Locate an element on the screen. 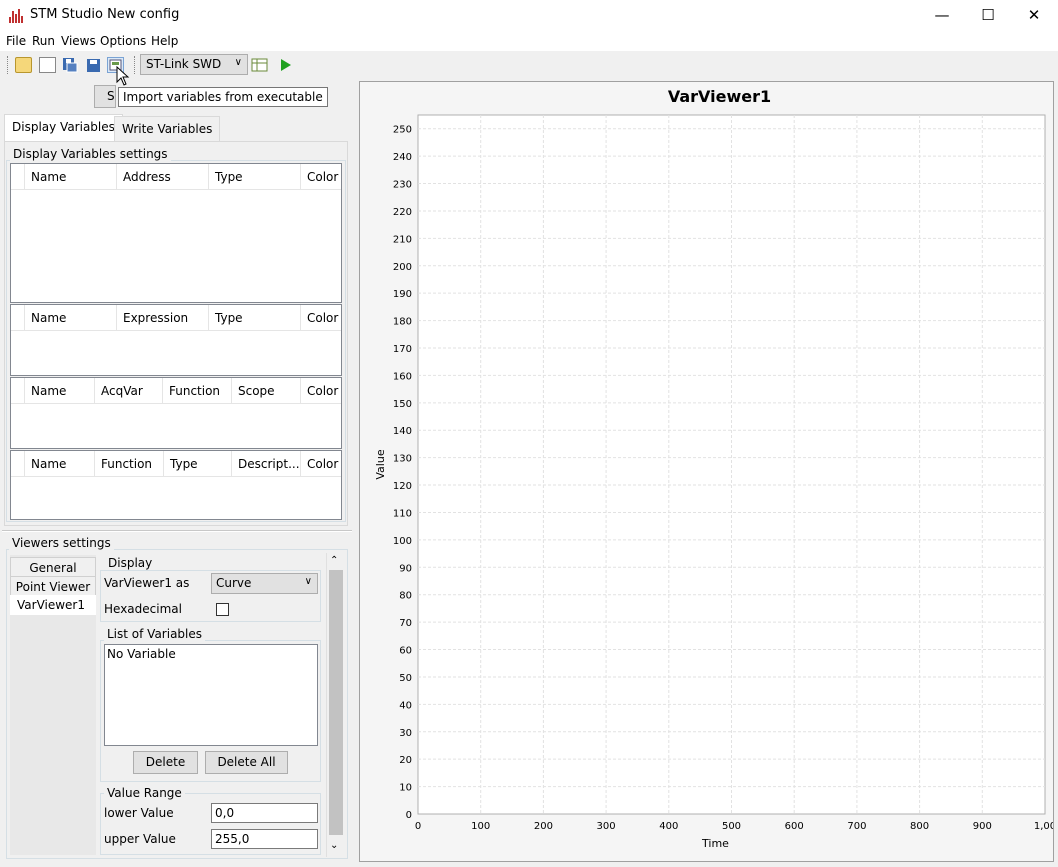 This screenshot has height=867, width=1058. x-tick-label: 300 is located at coordinates (606, 826).